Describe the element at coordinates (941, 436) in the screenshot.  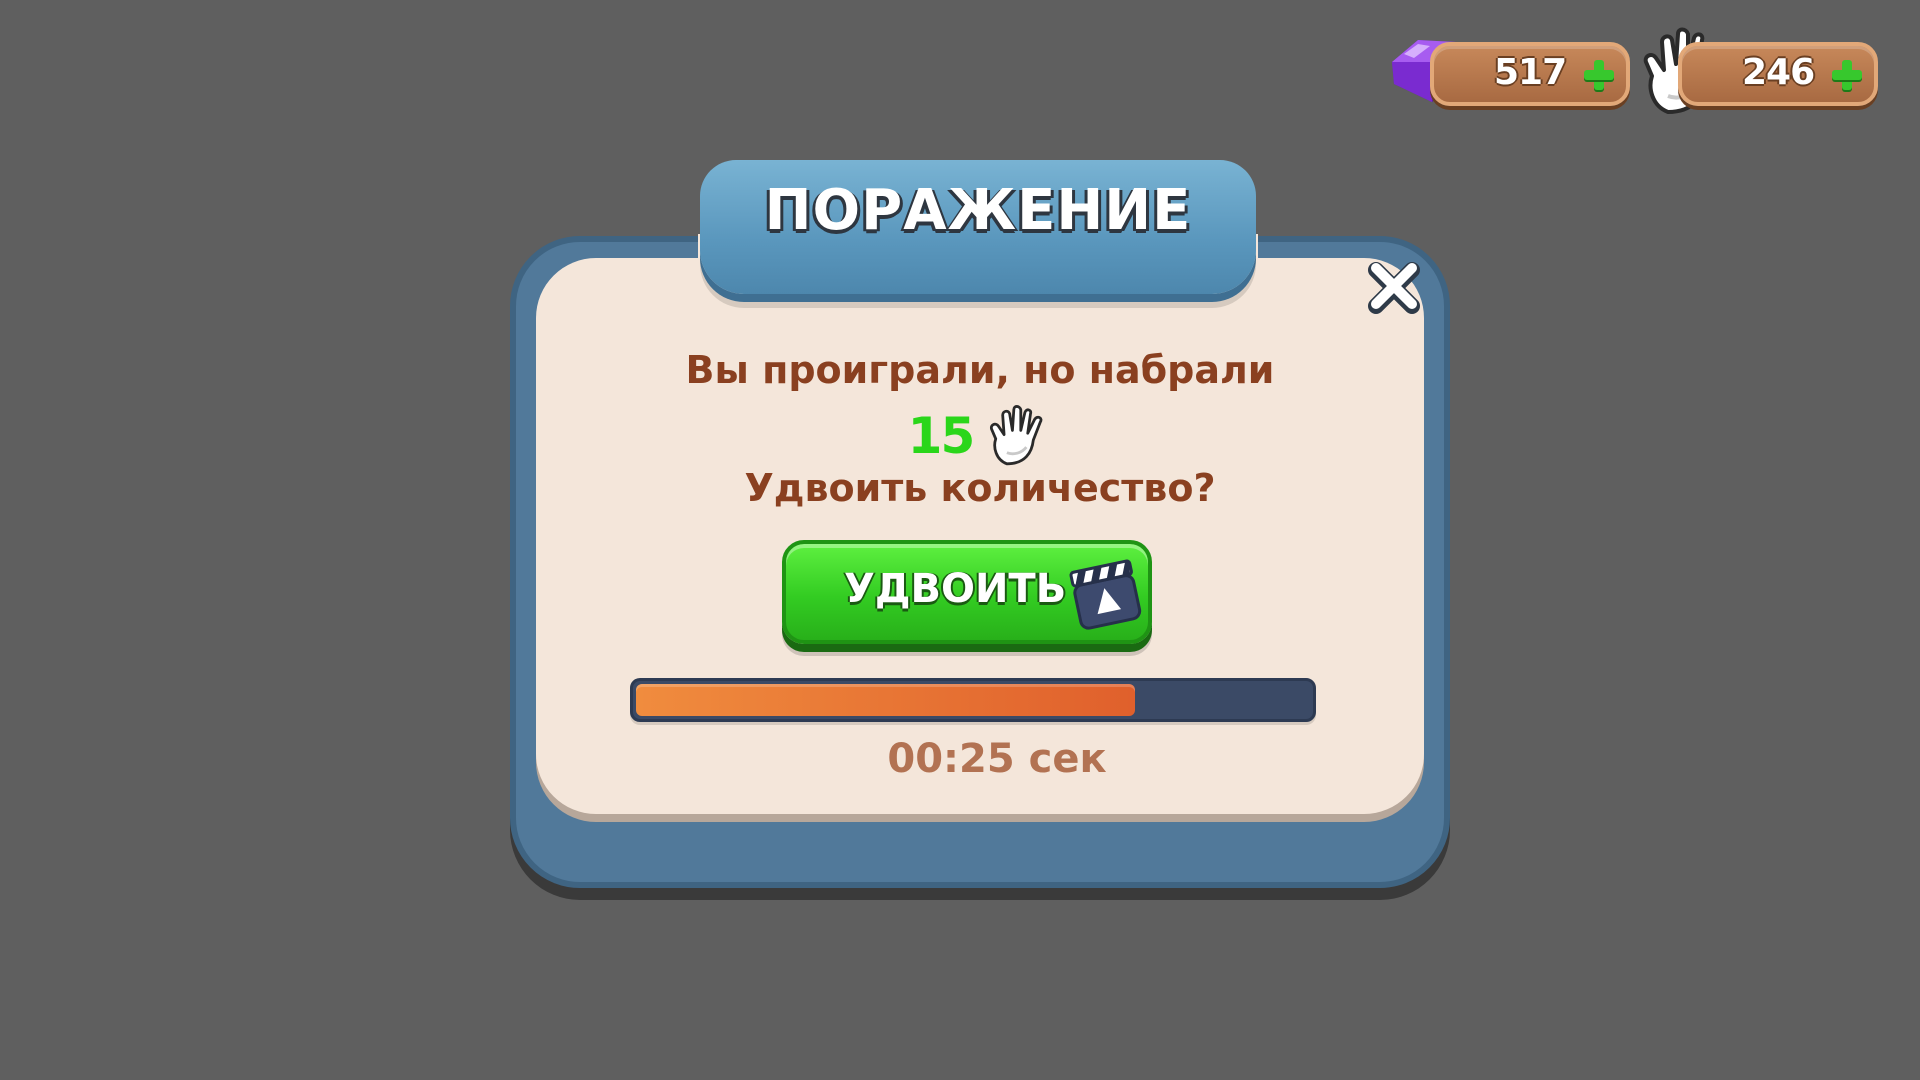
I see `score-value: 15` at that location.